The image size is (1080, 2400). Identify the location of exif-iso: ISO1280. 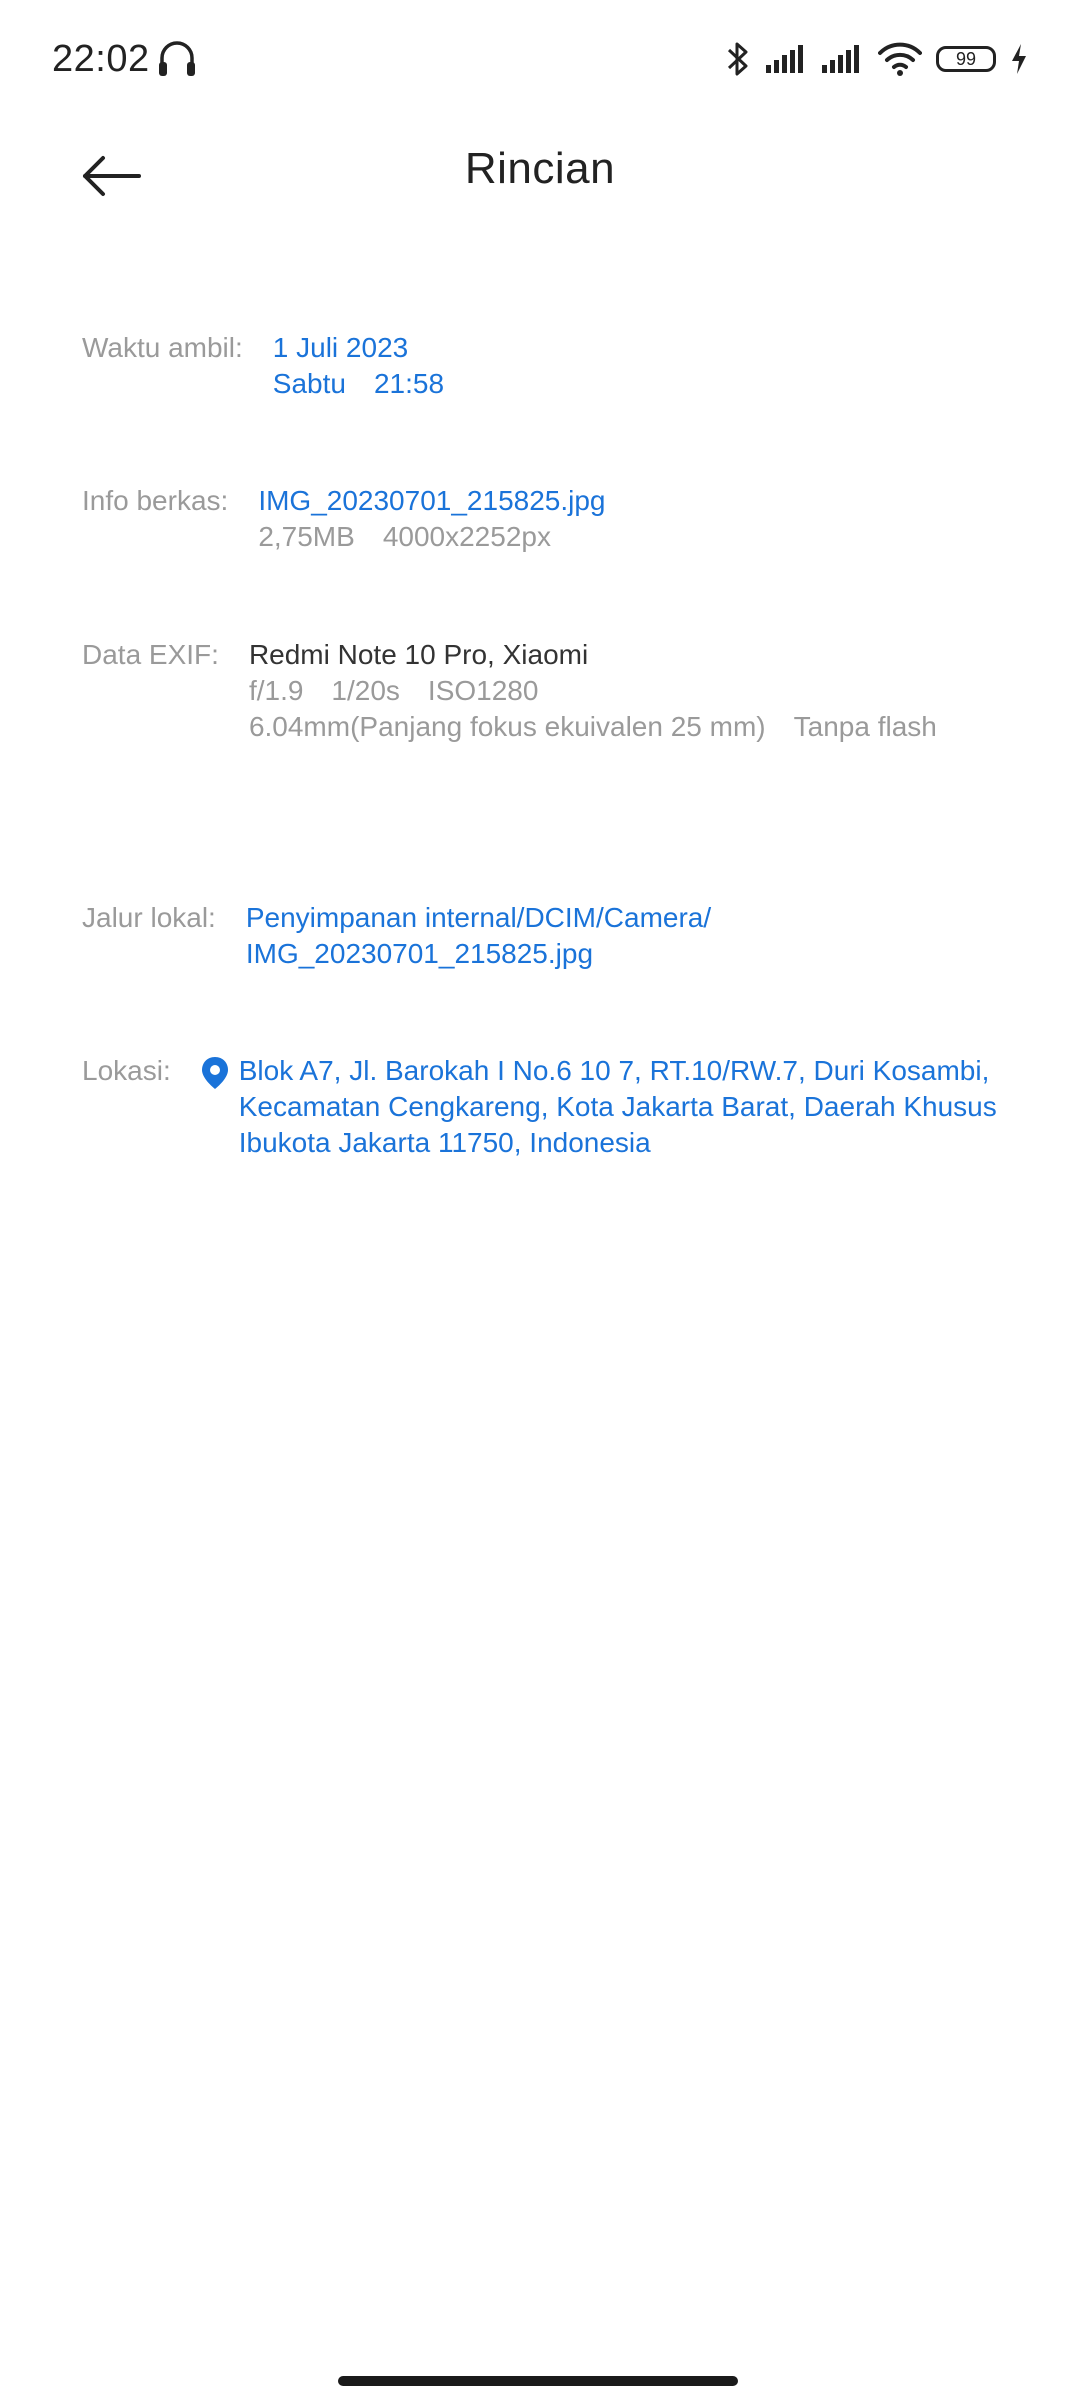
(483, 690).